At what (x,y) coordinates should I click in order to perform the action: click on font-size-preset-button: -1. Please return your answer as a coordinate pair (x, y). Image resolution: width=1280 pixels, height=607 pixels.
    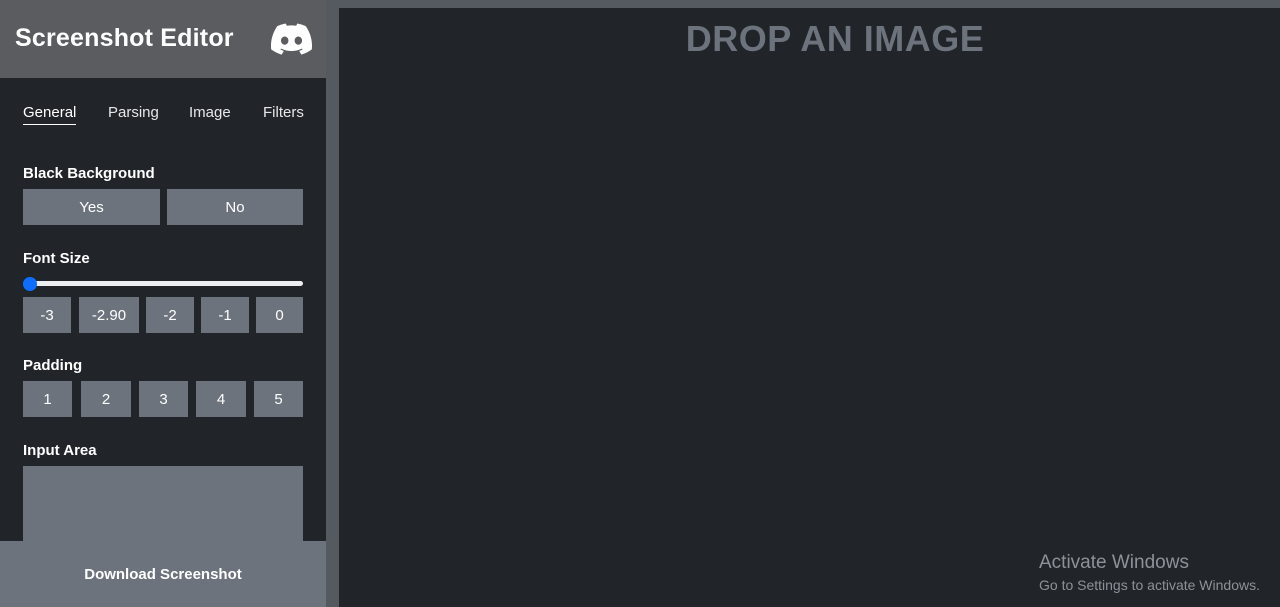
    Looking at the image, I should click on (225, 315).